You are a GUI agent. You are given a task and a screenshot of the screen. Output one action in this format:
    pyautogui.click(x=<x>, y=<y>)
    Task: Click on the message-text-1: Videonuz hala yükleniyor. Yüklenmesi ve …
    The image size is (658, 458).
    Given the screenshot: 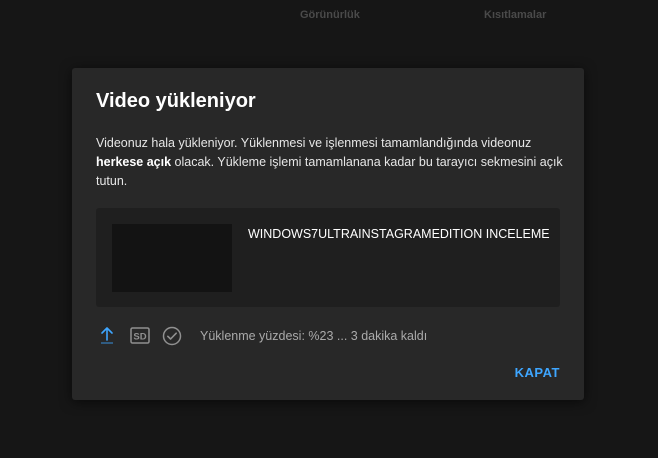 What is the action you would take?
    pyautogui.click(x=314, y=143)
    